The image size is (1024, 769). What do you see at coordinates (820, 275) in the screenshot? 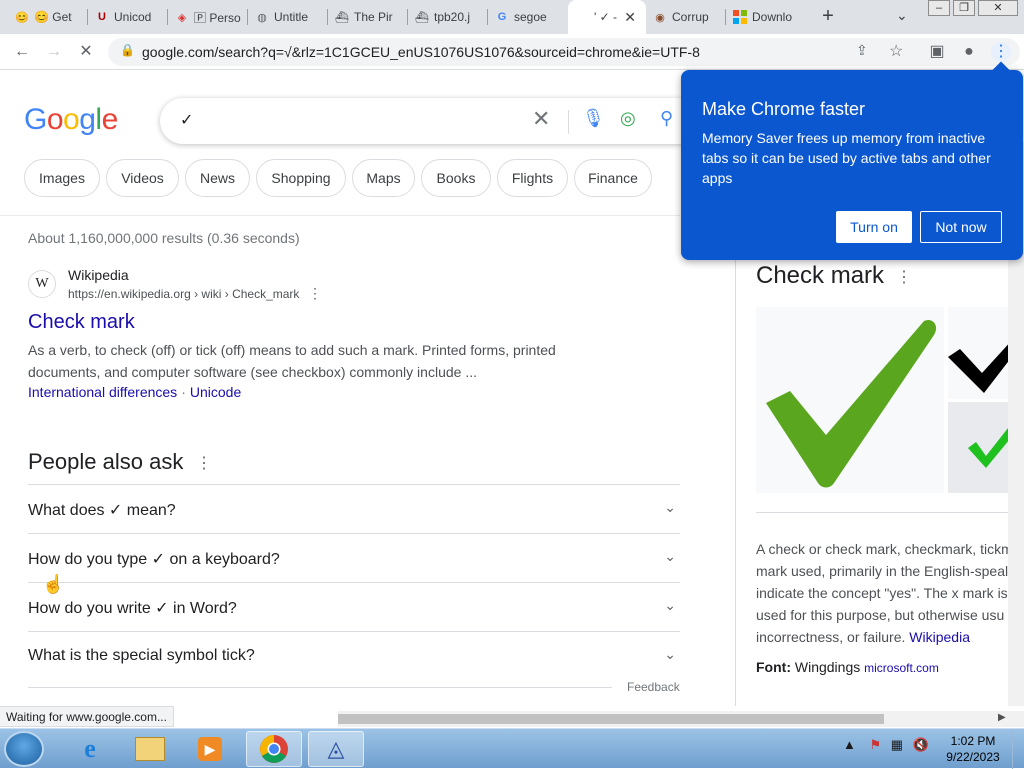
I see `knowledge-panel-title: Check mark` at bounding box center [820, 275].